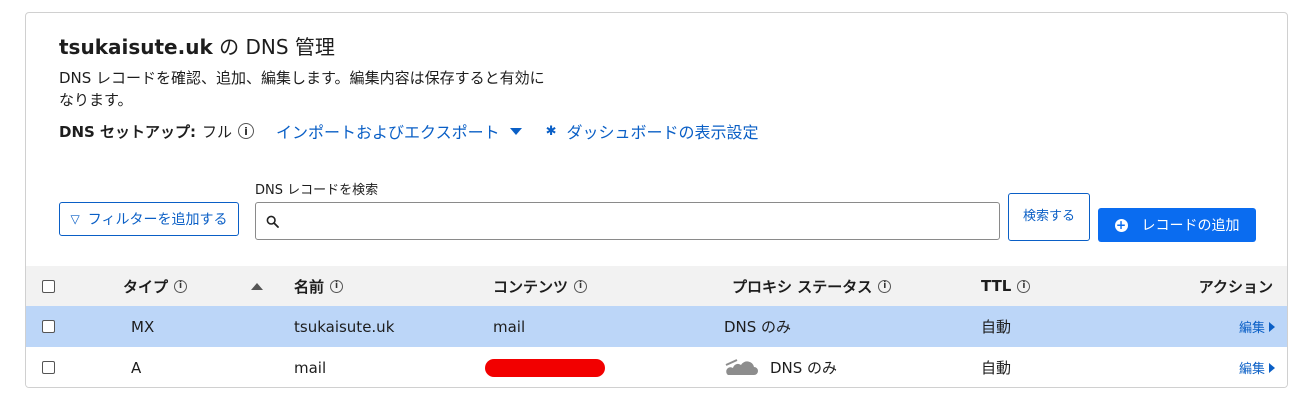 This screenshot has height=404, width=1302. Describe the element at coordinates (509, 326) in the screenshot. I see `record-content: mail` at that location.